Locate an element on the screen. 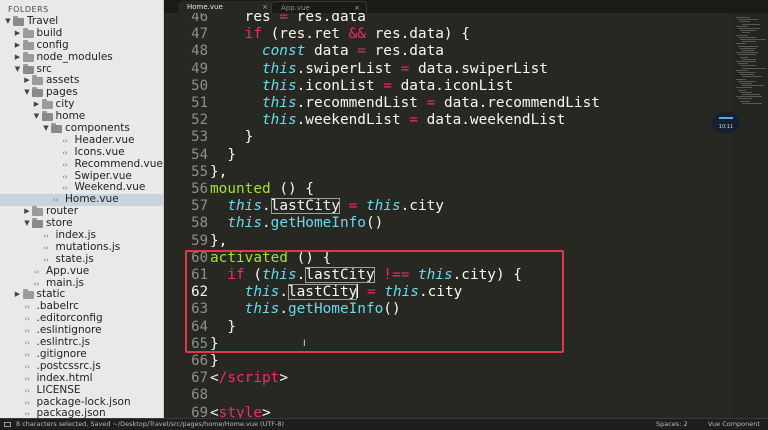 This screenshot has height=430, width=768. code-line: this.getHomeInfo() is located at coordinates (296, 223).